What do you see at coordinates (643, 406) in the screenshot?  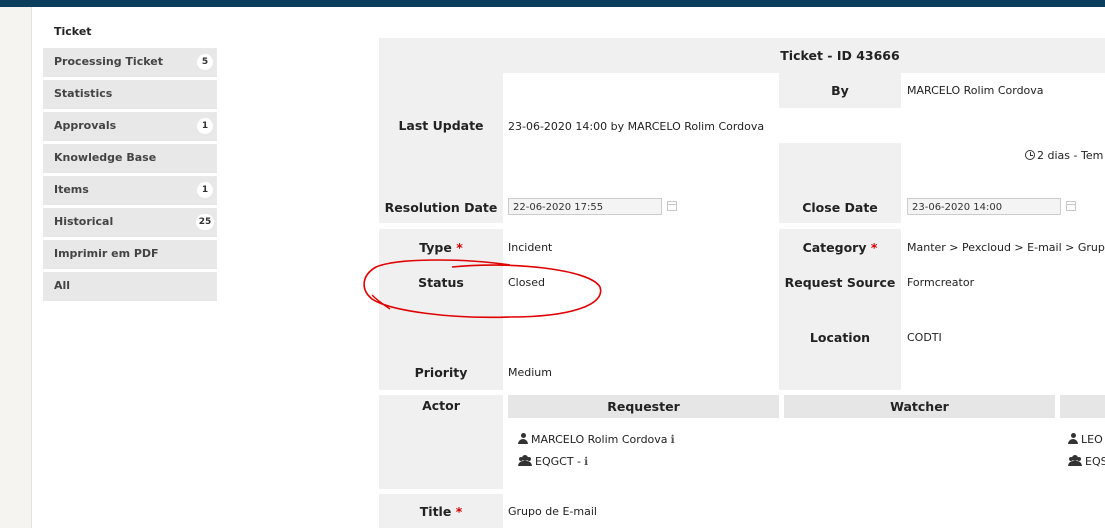 I see `requester-header: Requester` at bounding box center [643, 406].